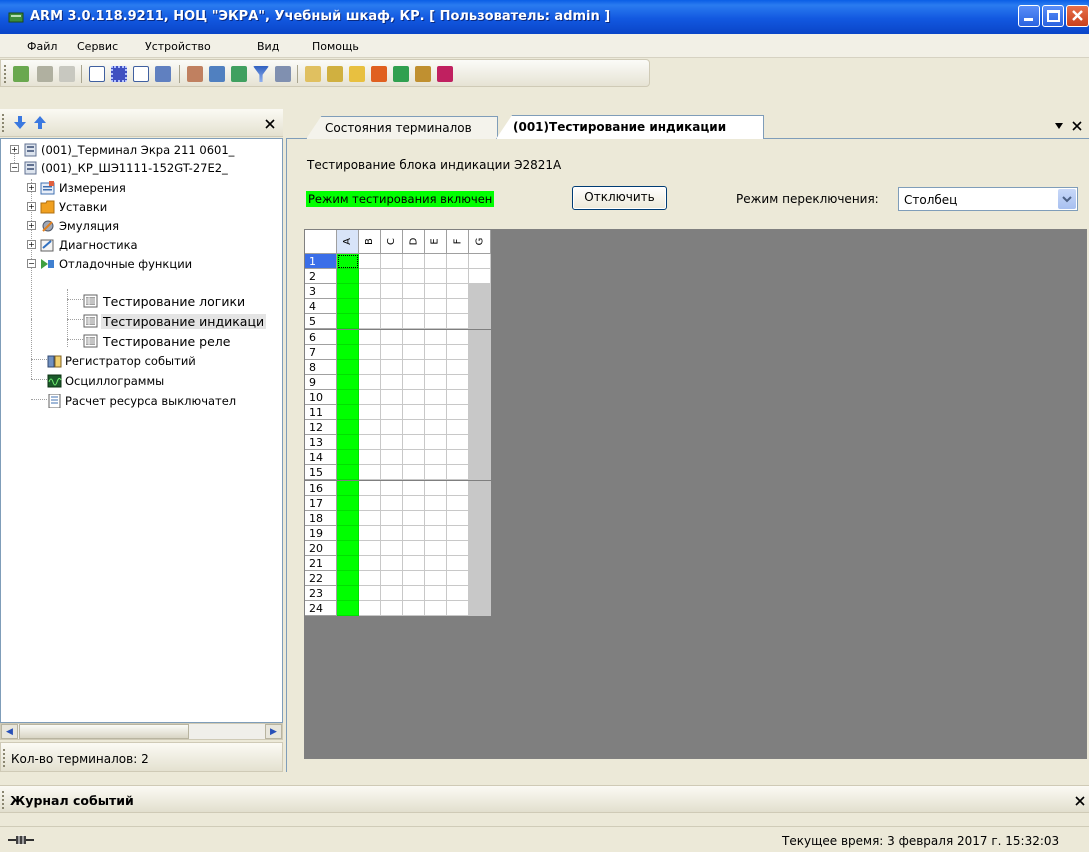  Describe the element at coordinates (357, 74) in the screenshot. I see `sign-icon` at that location.